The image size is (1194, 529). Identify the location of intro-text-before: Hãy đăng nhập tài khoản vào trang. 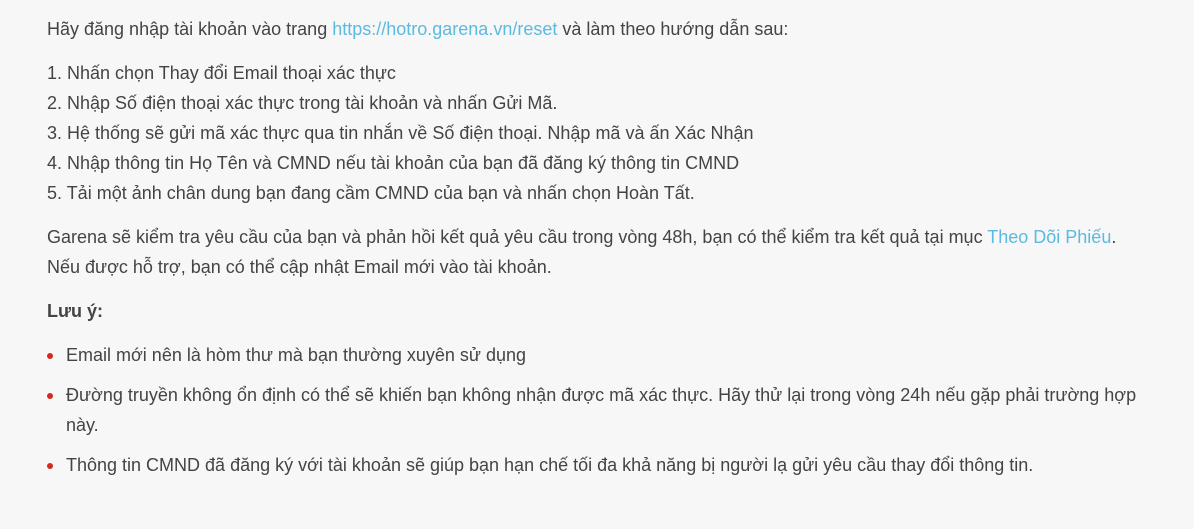
(190, 29).